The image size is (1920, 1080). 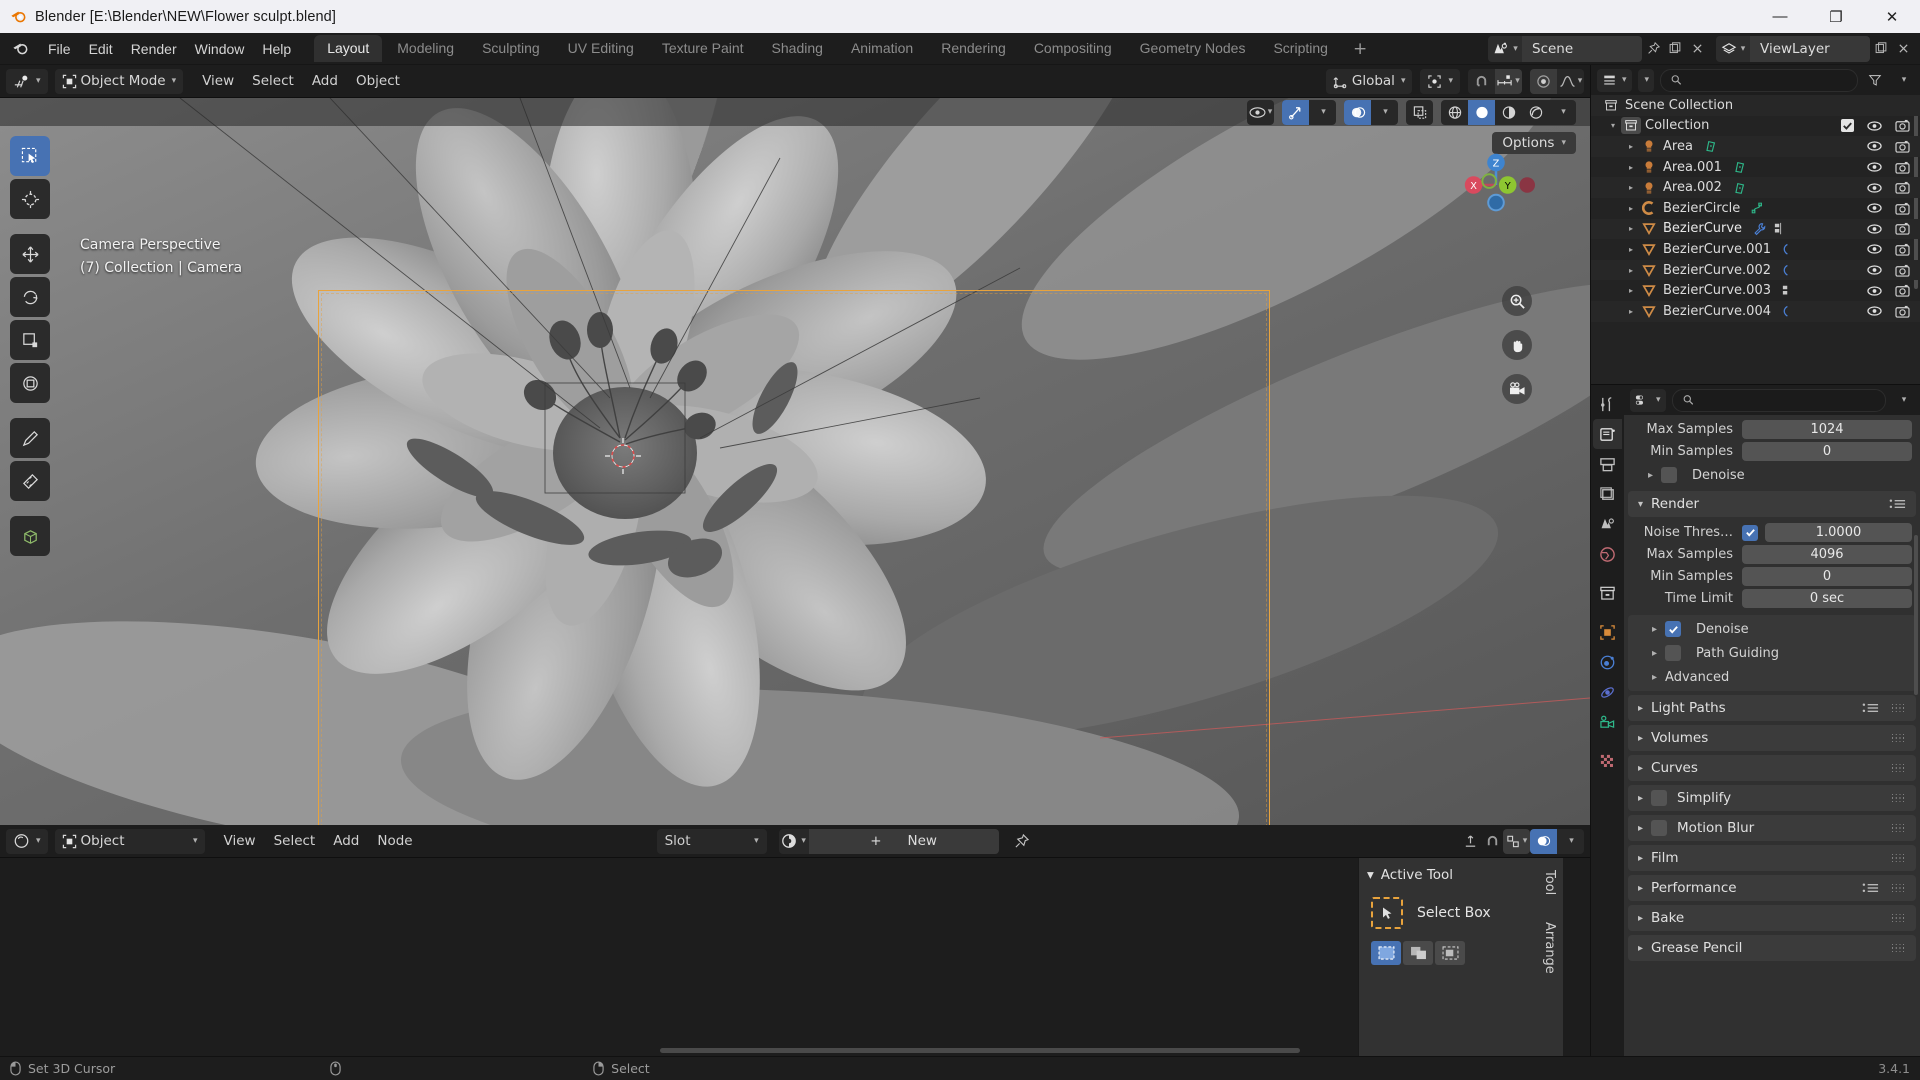 What do you see at coordinates (1772, 708) in the screenshot?
I see `panel-light-paths: ▸ Light Paths ::::::::` at bounding box center [1772, 708].